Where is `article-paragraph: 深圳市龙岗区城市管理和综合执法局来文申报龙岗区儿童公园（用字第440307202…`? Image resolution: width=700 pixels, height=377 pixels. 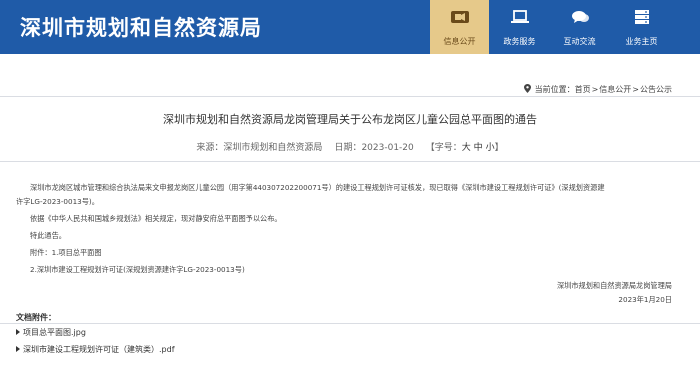 article-paragraph: 深圳市龙岗区城市管理和综合执法局来文申报龙岗区儿童公园（用字第440307202… is located at coordinates (317, 187).